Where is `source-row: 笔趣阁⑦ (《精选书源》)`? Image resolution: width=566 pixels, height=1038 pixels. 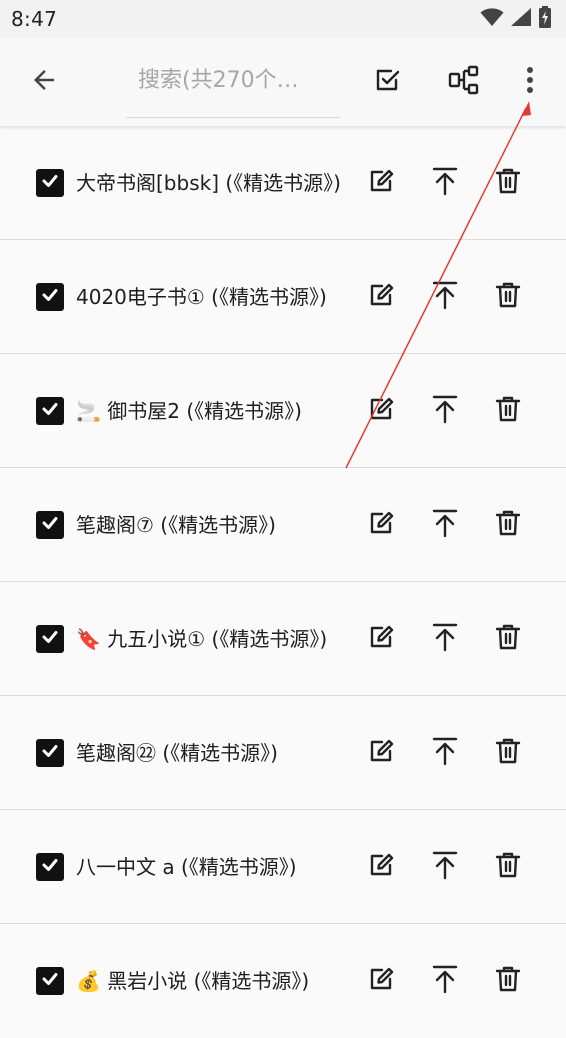 source-row: 笔趣阁⑦ (《精选书源》) is located at coordinates (283, 525).